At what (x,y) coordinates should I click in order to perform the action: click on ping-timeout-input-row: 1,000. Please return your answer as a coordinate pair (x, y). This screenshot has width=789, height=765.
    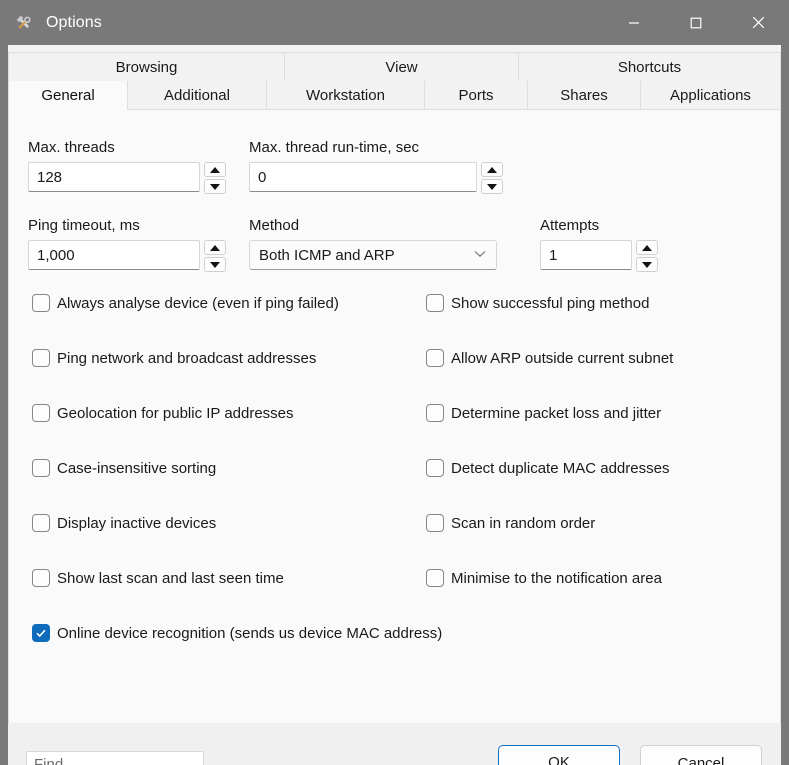
    Looking at the image, I should click on (127, 256).